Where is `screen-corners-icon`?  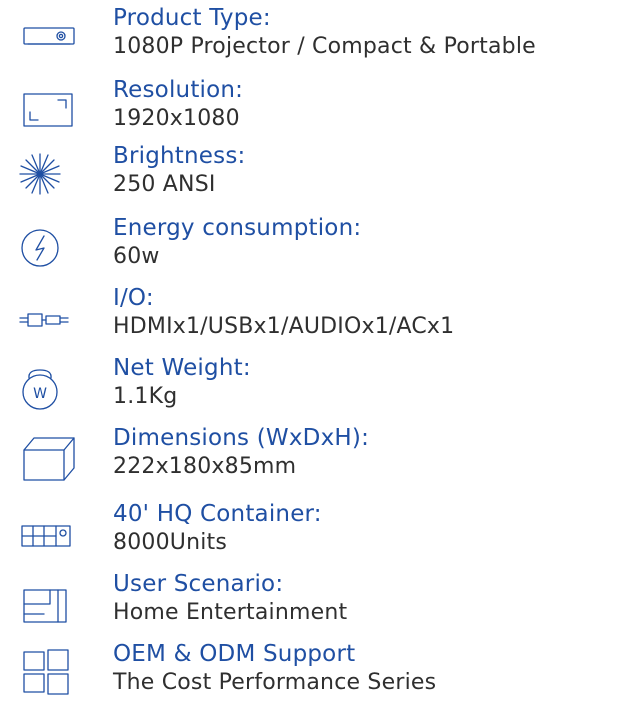 screen-corners-icon is located at coordinates (48, 108).